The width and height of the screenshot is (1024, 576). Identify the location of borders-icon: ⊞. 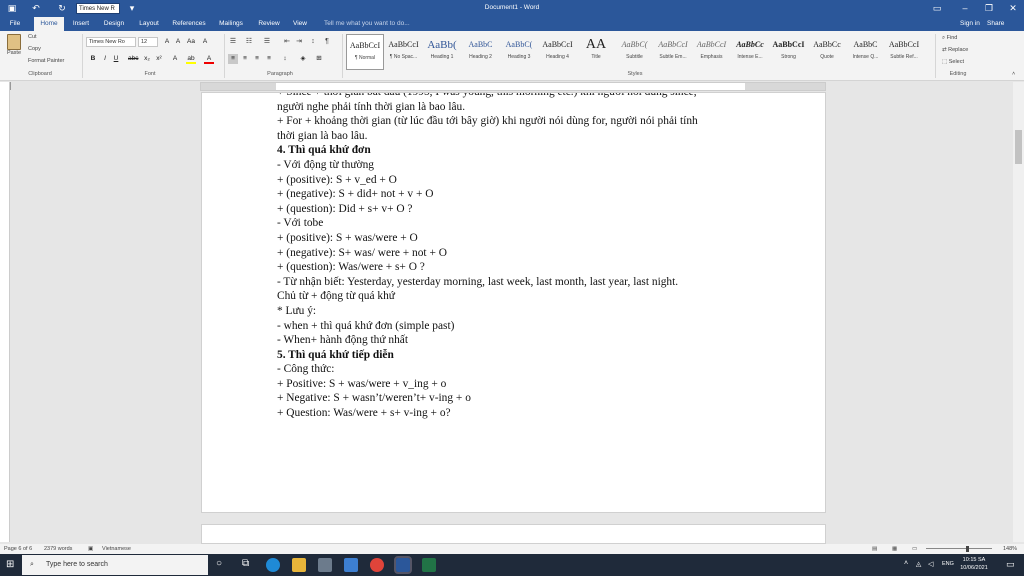
(319, 59).